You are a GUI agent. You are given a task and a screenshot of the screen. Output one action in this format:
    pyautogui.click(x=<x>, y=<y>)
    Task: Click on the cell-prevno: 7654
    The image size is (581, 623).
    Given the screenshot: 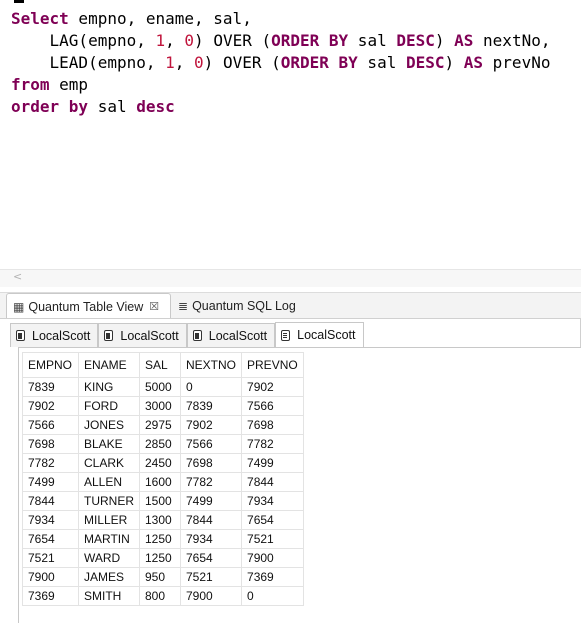 What is the action you would take?
    pyautogui.click(x=272, y=520)
    